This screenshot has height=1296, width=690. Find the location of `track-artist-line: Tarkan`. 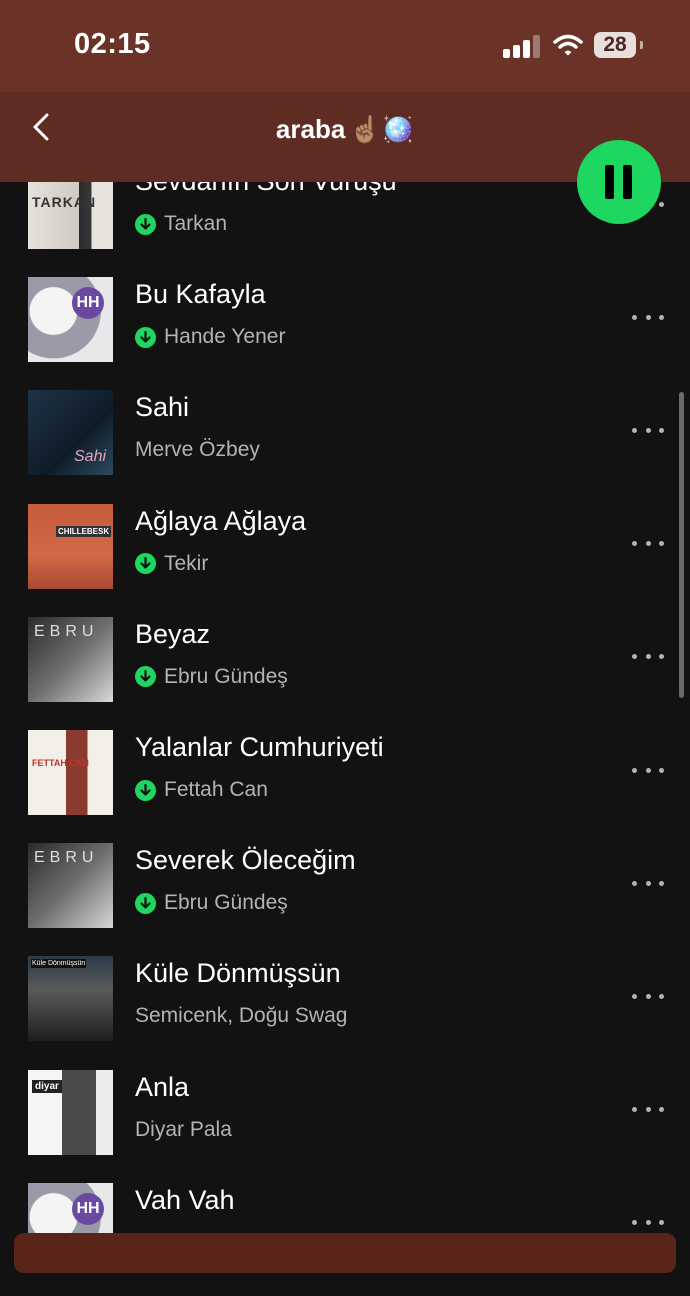

track-artist-line: Tarkan is located at coordinates (181, 224).